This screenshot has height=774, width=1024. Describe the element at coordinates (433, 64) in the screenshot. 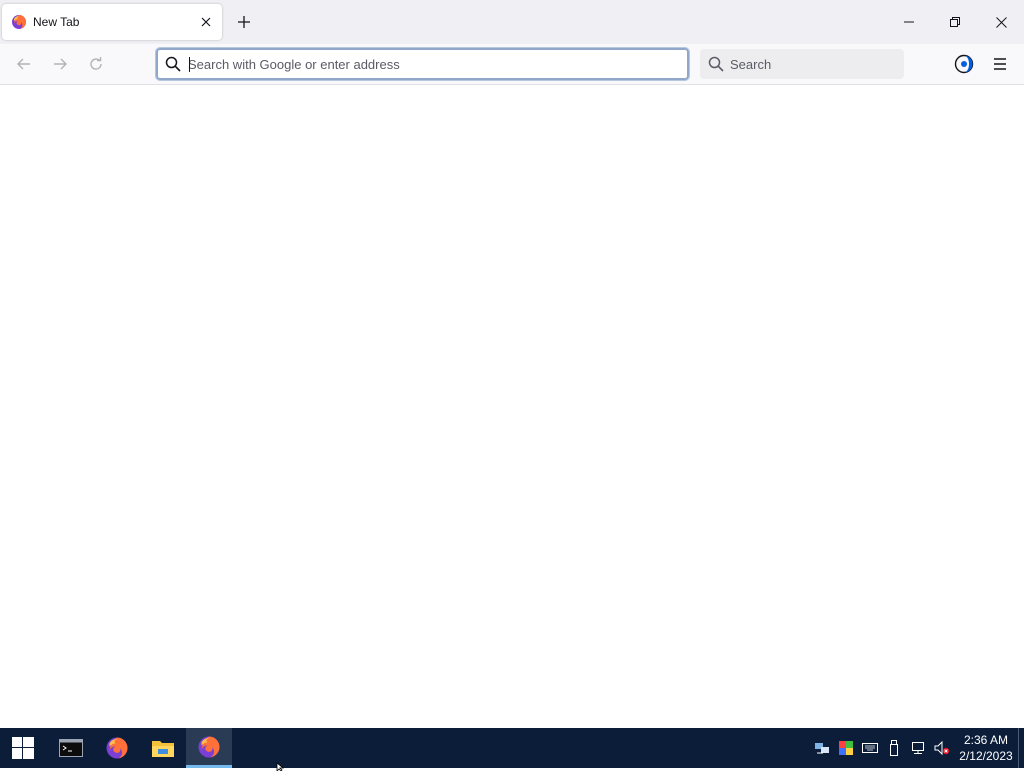

I see `address-input` at that location.